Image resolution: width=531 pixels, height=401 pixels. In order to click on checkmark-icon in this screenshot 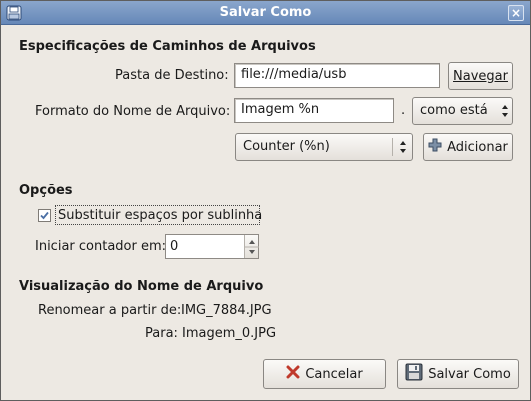, I will do `click(44, 215)`.